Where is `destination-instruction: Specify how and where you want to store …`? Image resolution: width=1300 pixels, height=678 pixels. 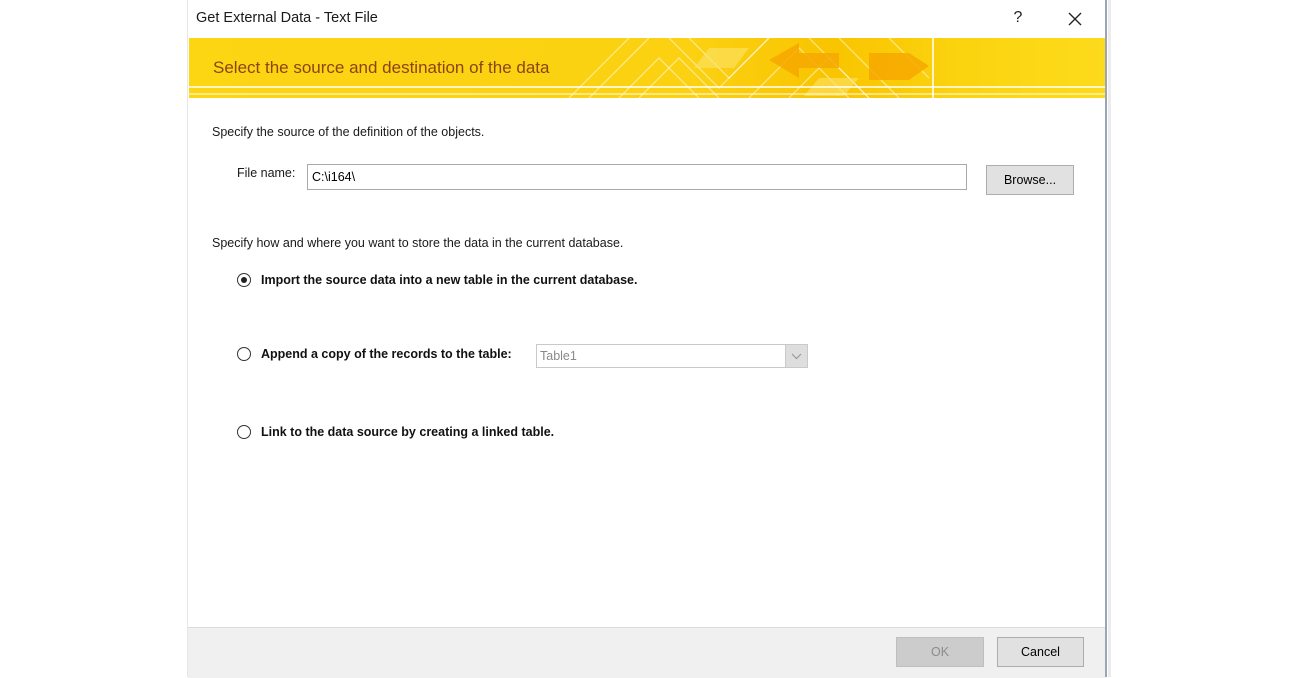
destination-instruction: Specify how and where you want to store … is located at coordinates (418, 243).